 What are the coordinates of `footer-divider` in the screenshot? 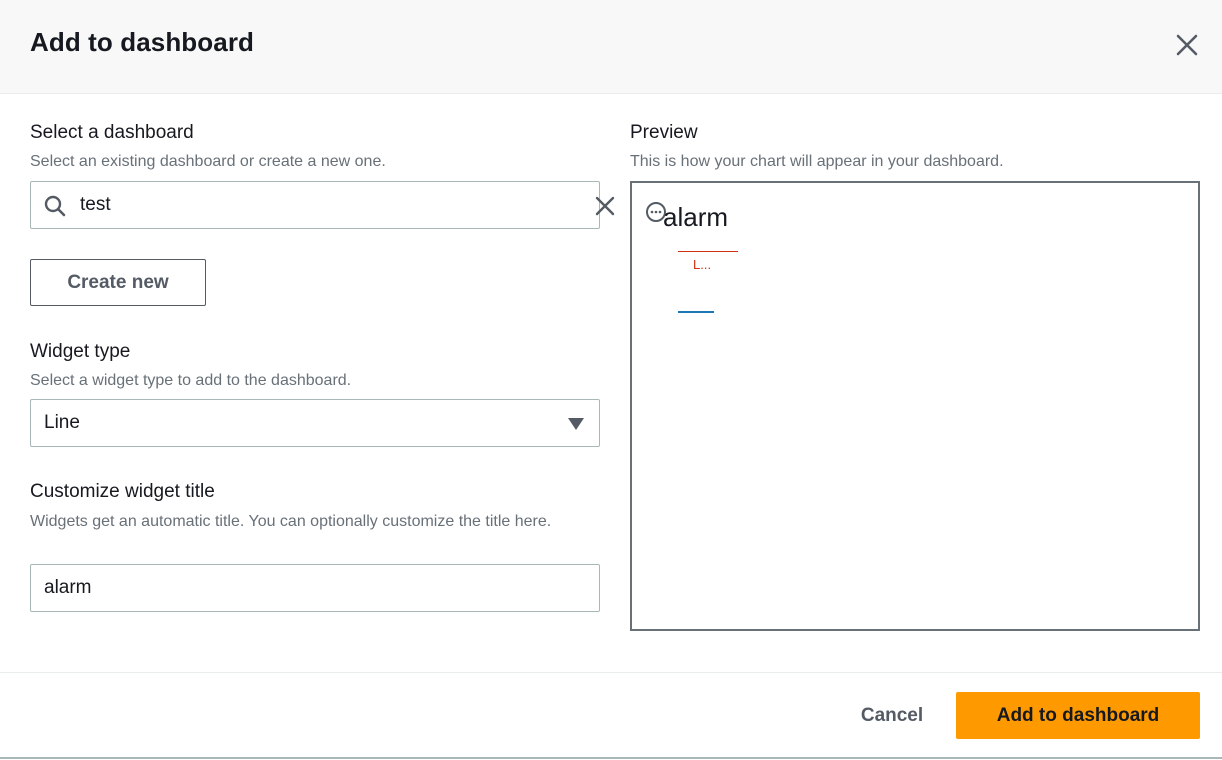 It's located at (611, 758).